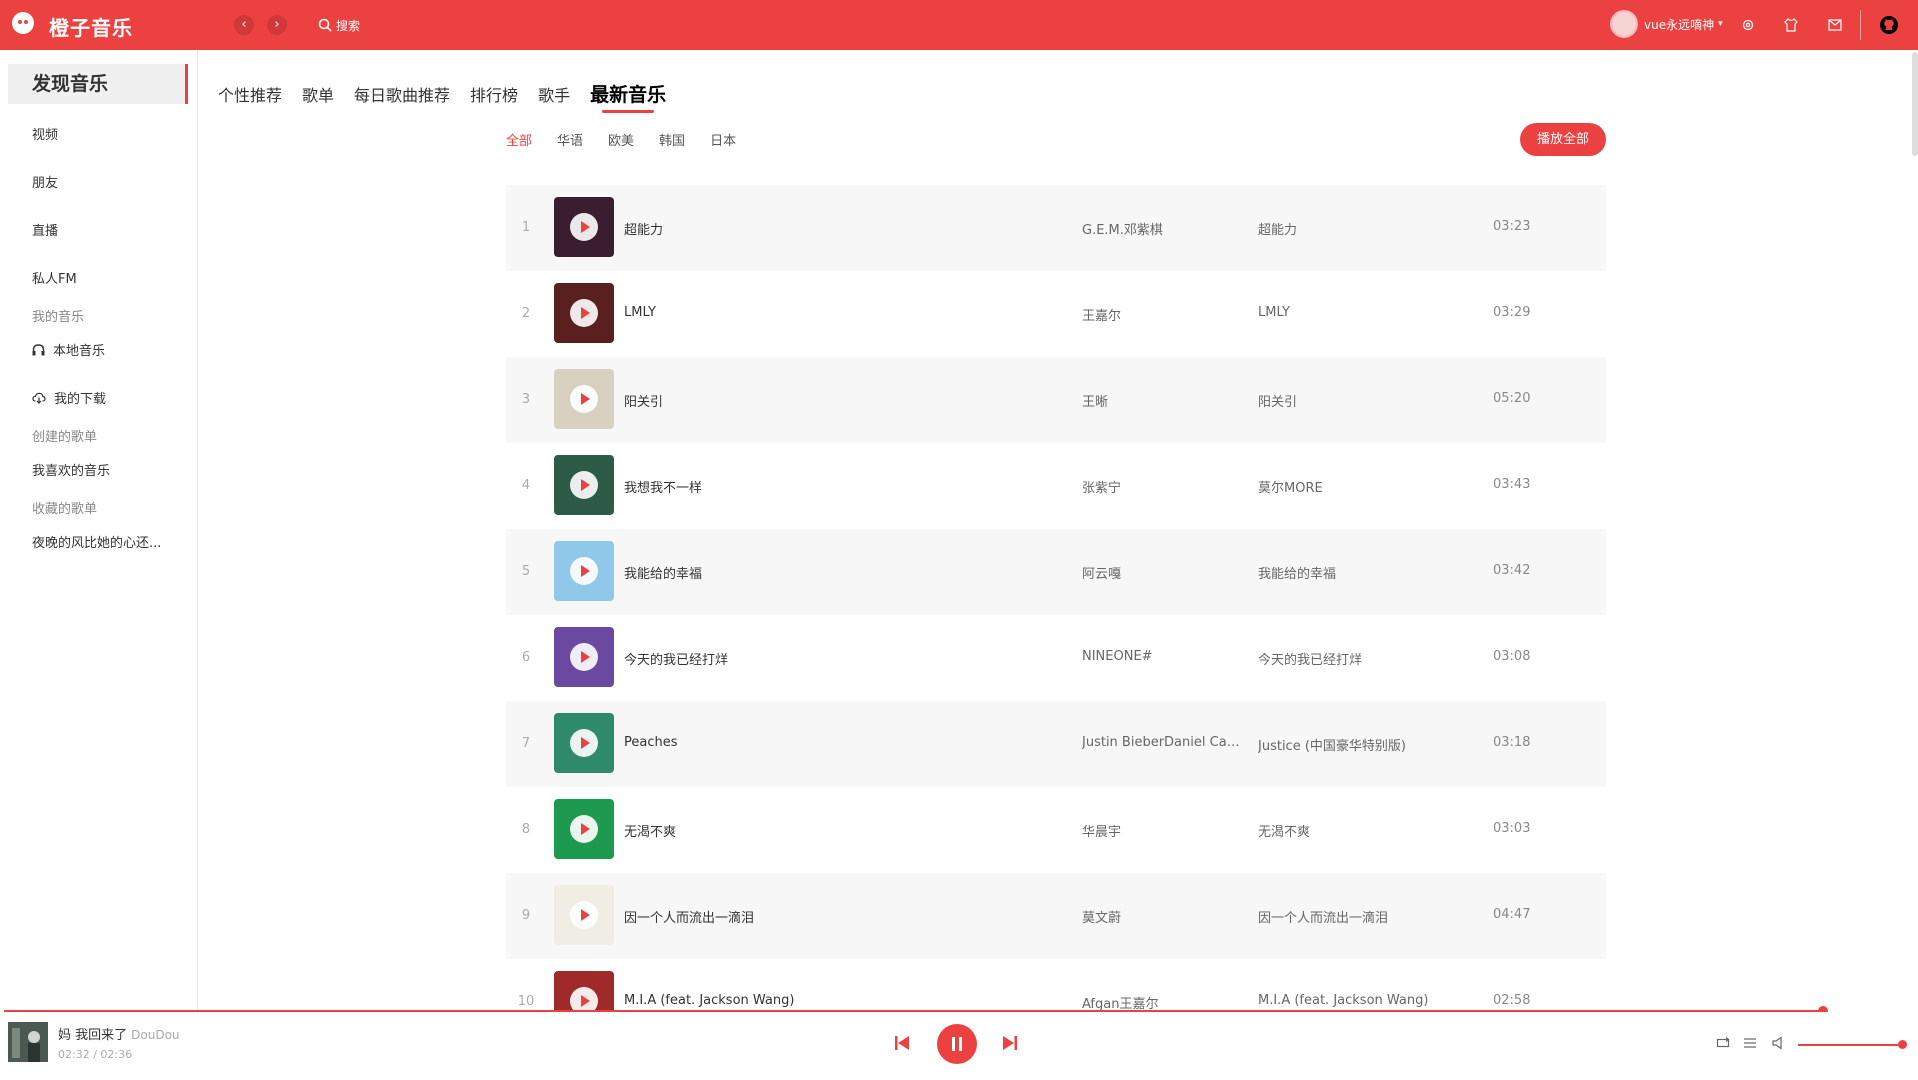 This screenshot has height=1080, width=1918. Describe the element at coordinates (1368, 830) in the screenshot. I see `song-album: 无渴不爽` at that location.